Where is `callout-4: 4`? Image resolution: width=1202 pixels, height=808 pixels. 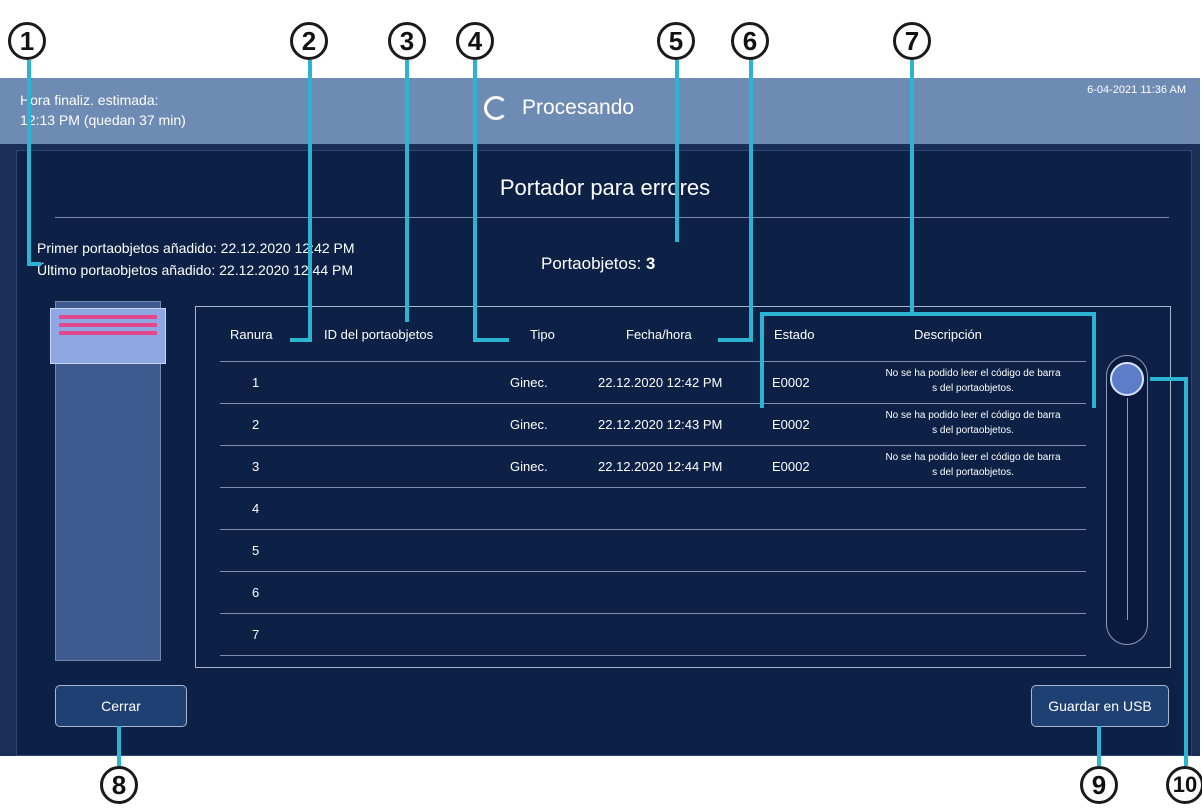 callout-4: 4 is located at coordinates (475, 41).